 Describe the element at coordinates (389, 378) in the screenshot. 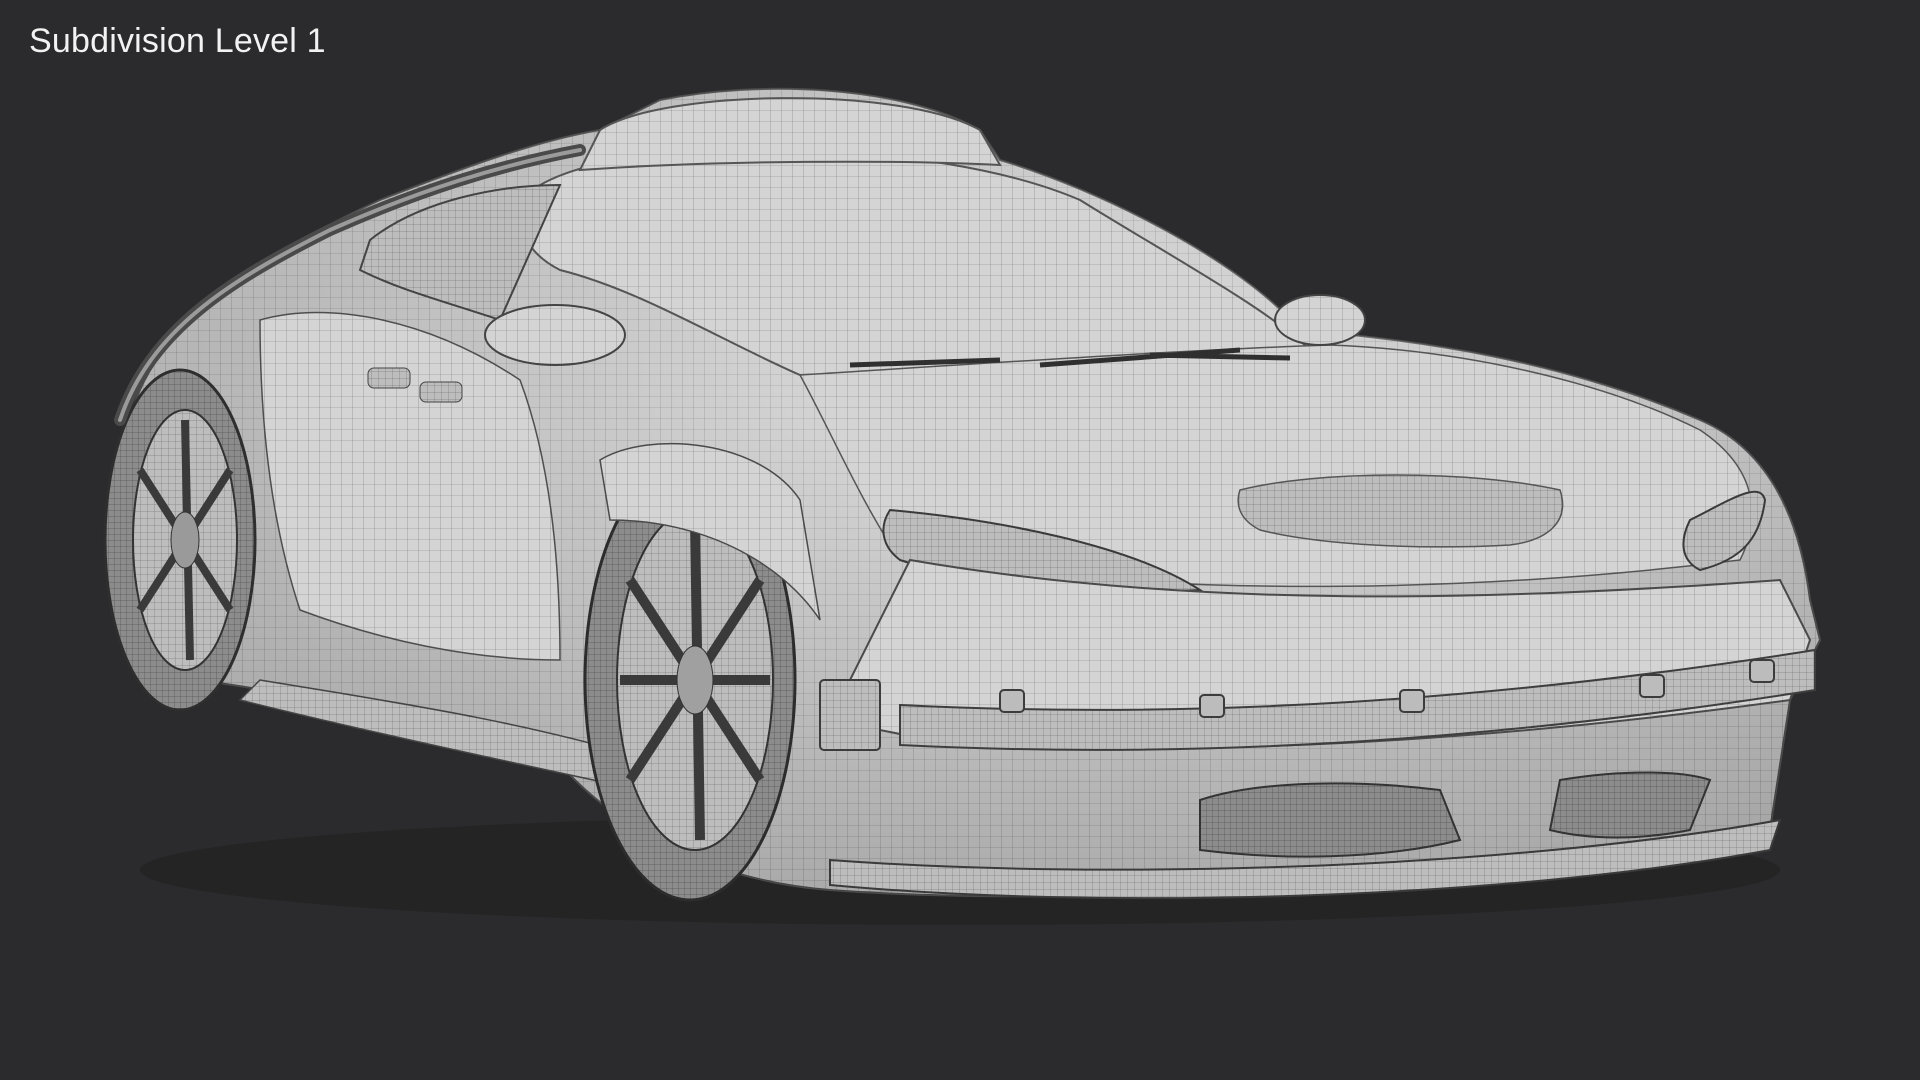

I see `door-handle-front` at that location.